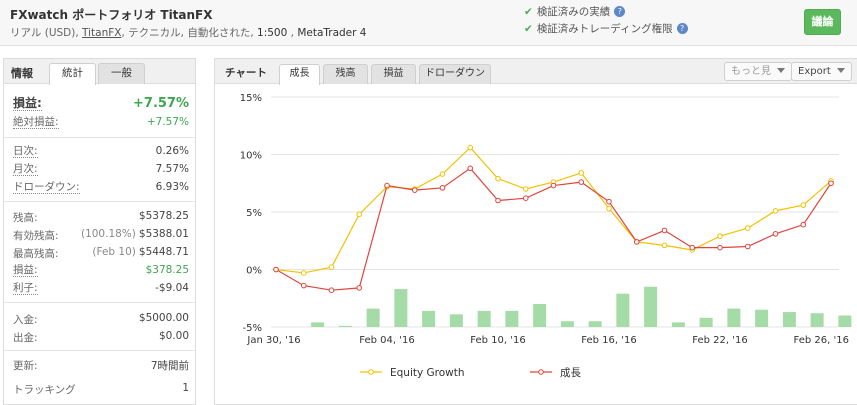 The image size is (857, 405). Describe the element at coordinates (25, 270) in the screenshot. I see `profit-label: 損益:` at that location.